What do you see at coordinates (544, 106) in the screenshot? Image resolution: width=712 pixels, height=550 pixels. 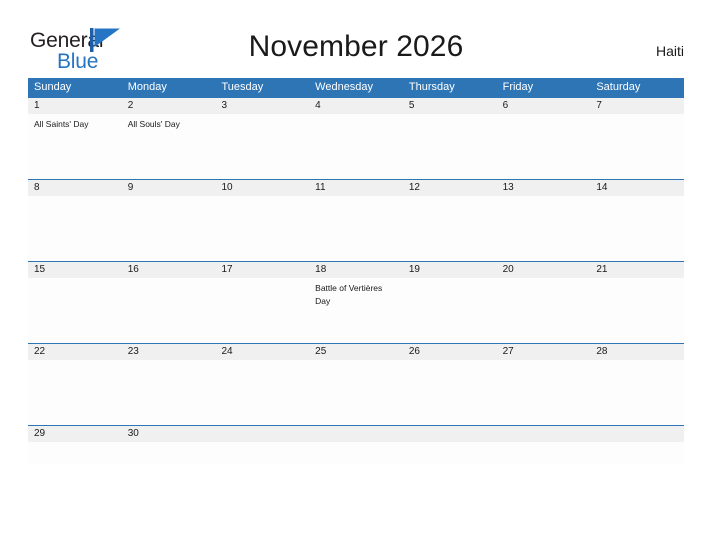 I see `date-cell: 6` at bounding box center [544, 106].